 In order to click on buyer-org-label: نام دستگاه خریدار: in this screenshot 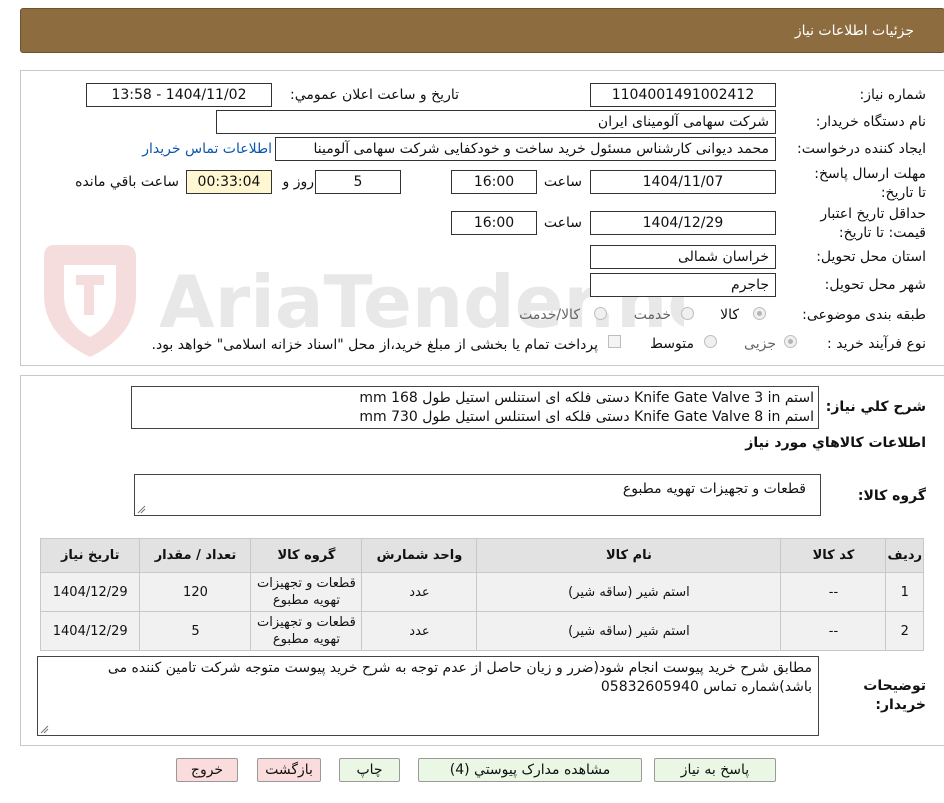, I will do `click(870, 122)`.